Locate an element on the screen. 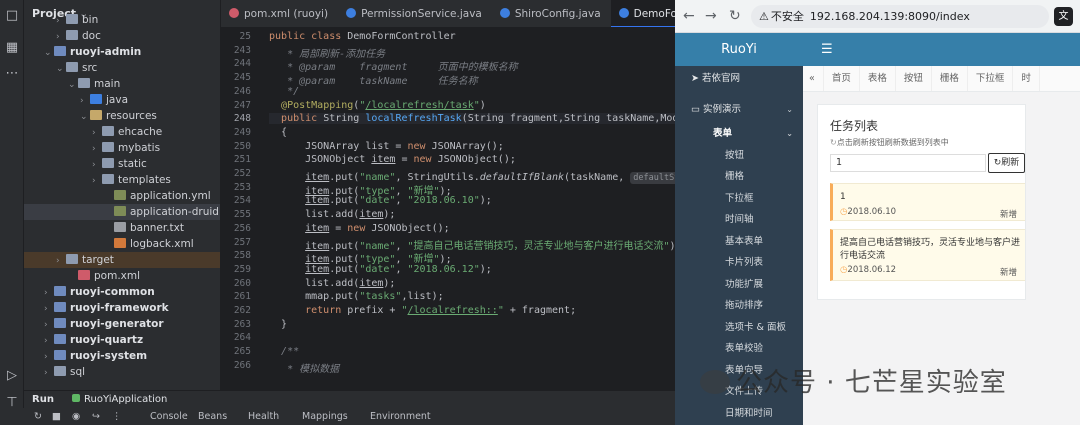 The image size is (1080, 425). sidebar-item: 拖动排序 is located at coordinates (739, 306).